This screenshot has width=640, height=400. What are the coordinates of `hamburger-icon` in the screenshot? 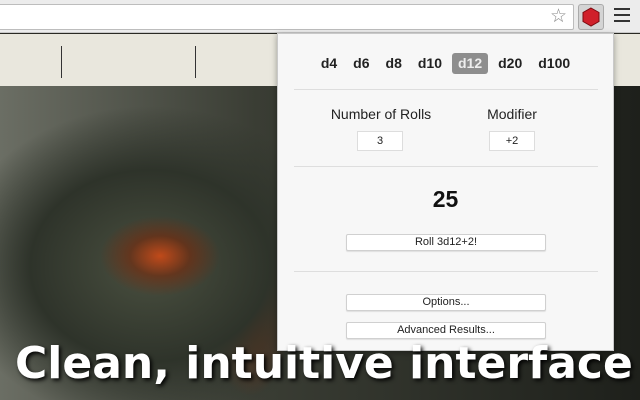 It's located at (622, 17).